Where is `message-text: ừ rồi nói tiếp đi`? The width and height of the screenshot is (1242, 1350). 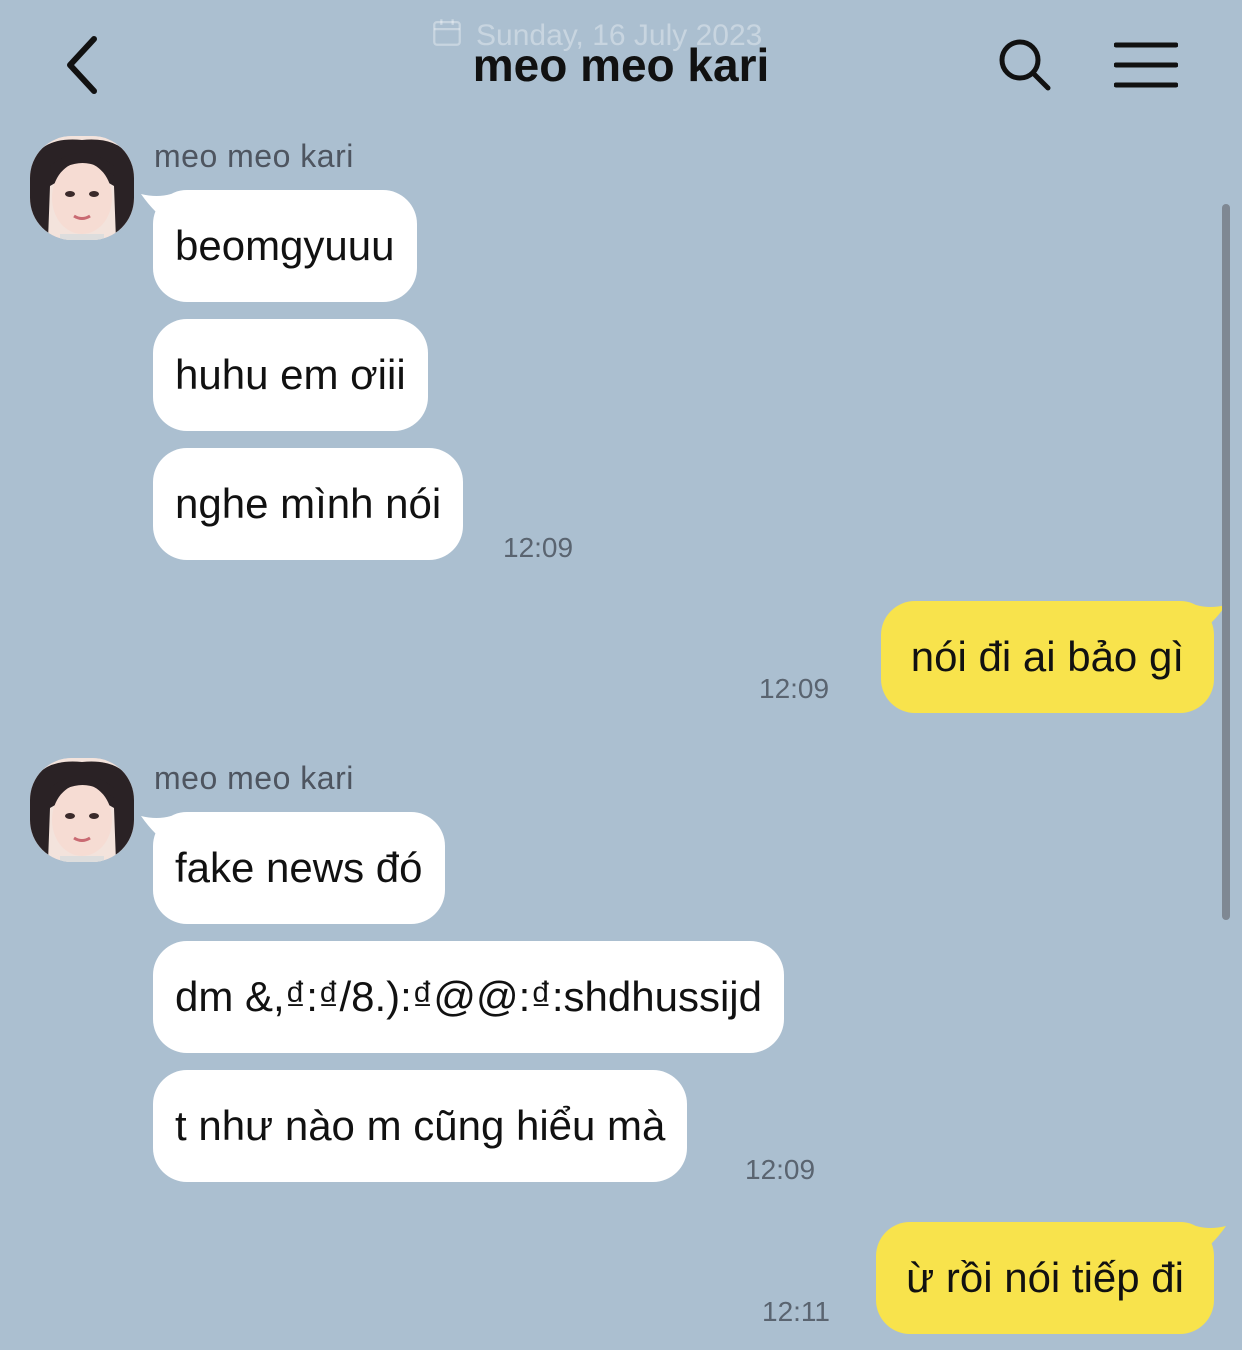
message-text: ừ rồi nói tiếp đi is located at coordinates (1045, 1277).